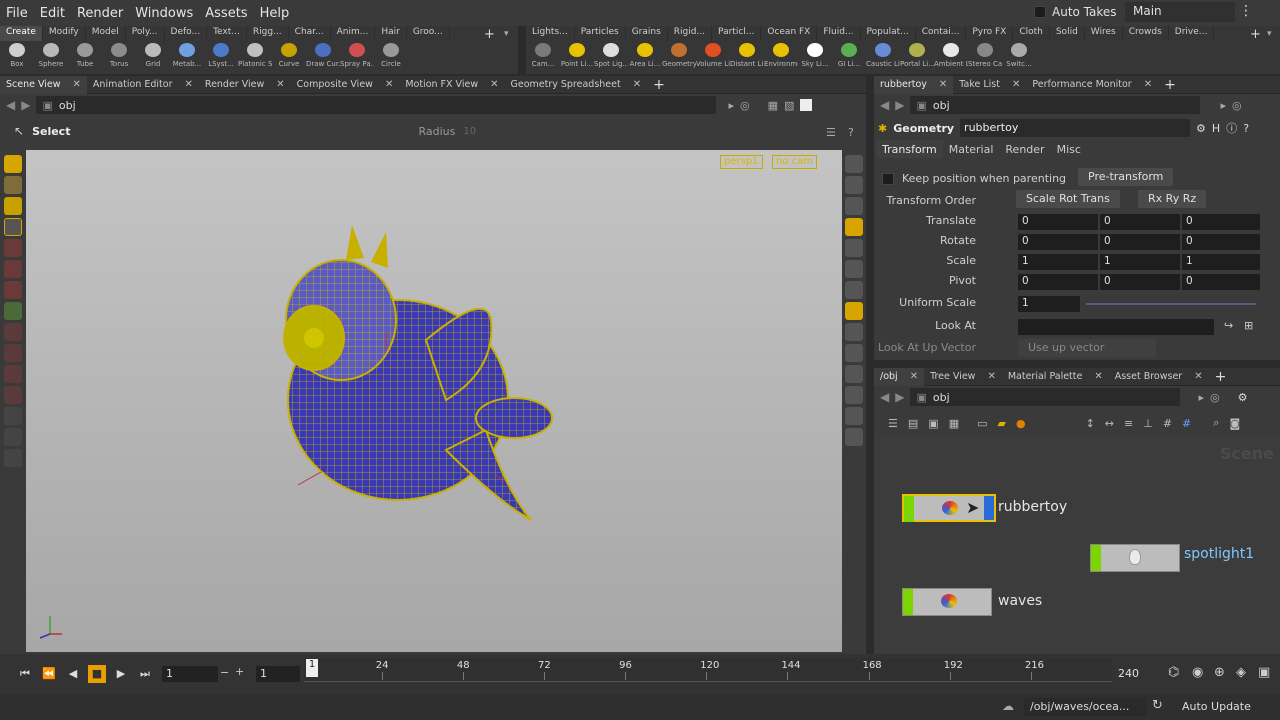 The height and width of the screenshot is (720, 1280). I want to click on desktop-selector: Main, so click(1180, 12).